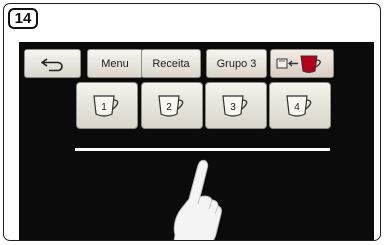 This screenshot has height=245, width=385. I want to click on cup-3-number: 3, so click(233, 107).